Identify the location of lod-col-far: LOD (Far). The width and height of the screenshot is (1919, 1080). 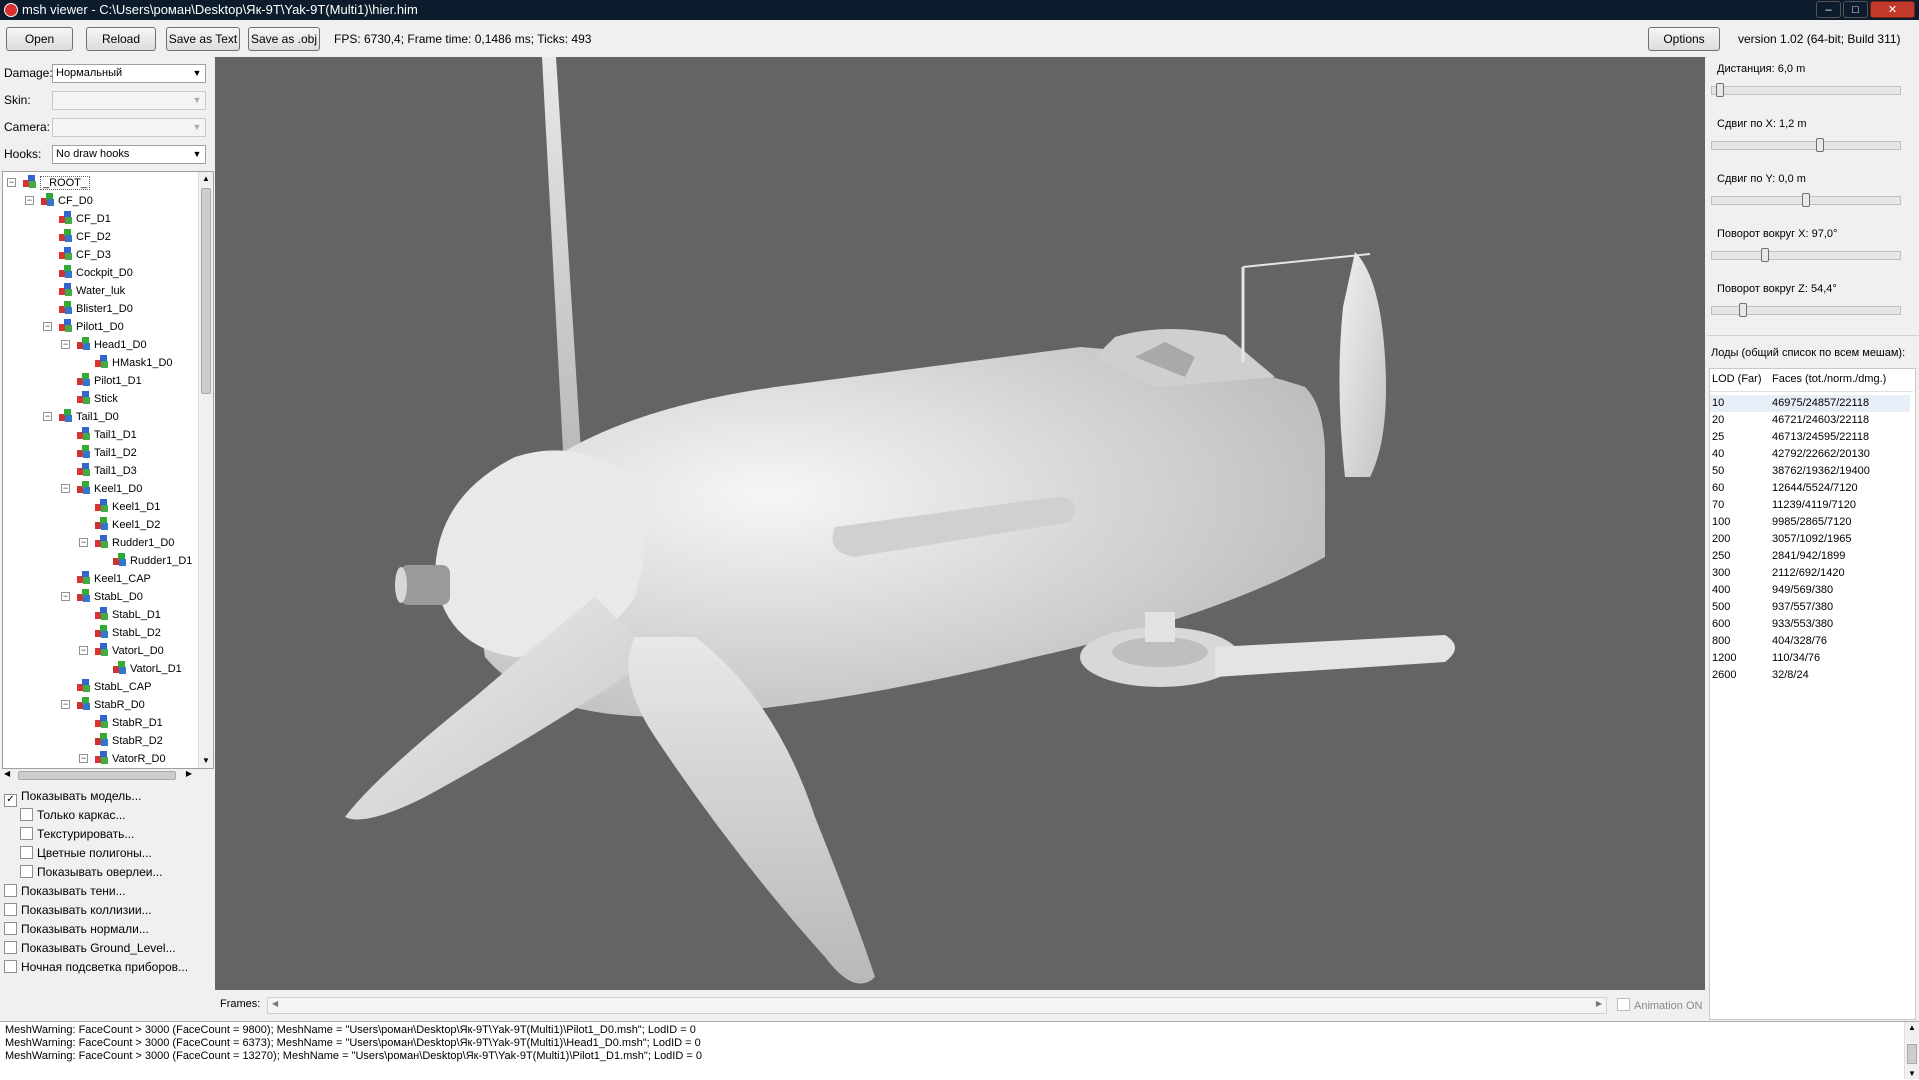
(1737, 379).